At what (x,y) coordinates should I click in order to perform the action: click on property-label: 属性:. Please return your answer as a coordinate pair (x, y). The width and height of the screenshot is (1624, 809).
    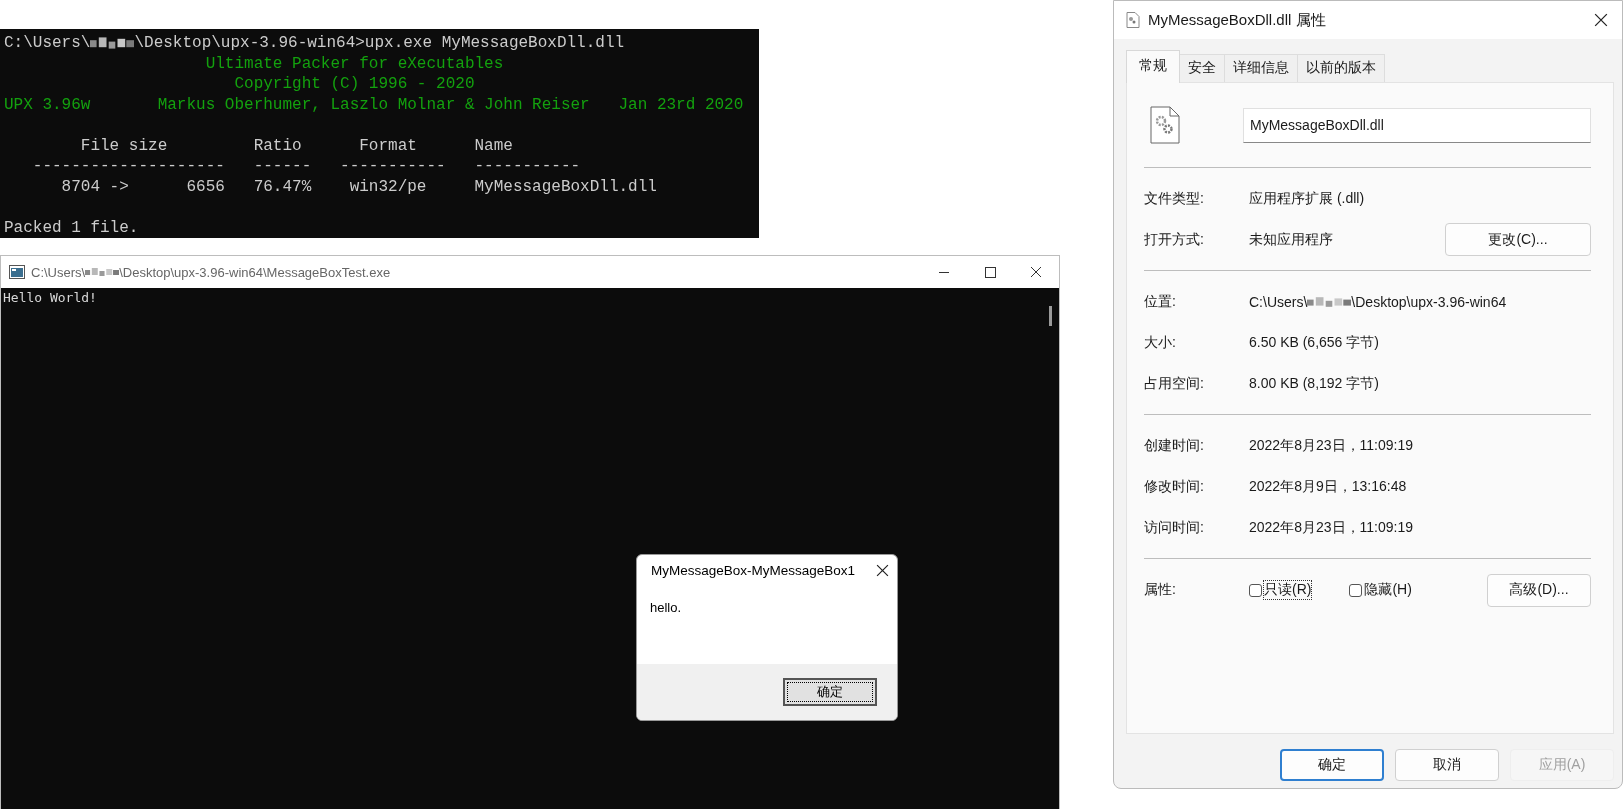
    Looking at the image, I should click on (1160, 589).